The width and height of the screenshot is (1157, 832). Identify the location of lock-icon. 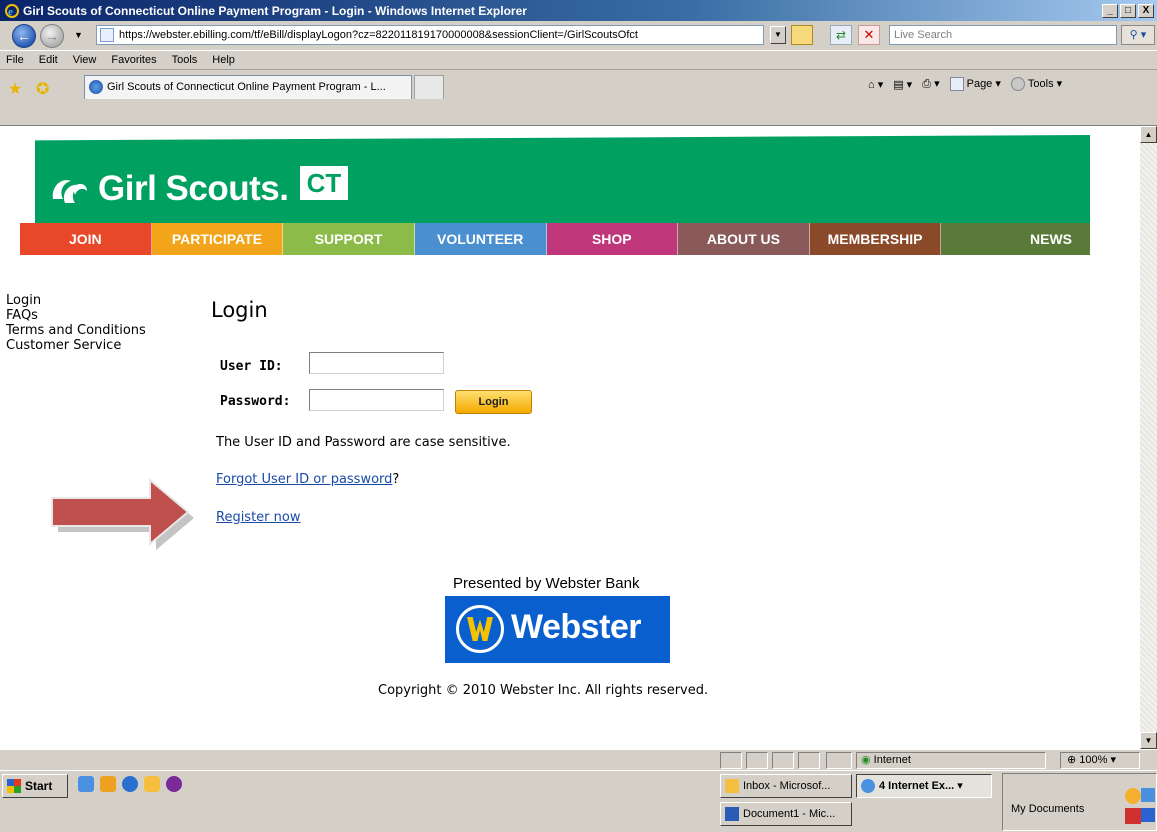
(802, 35).